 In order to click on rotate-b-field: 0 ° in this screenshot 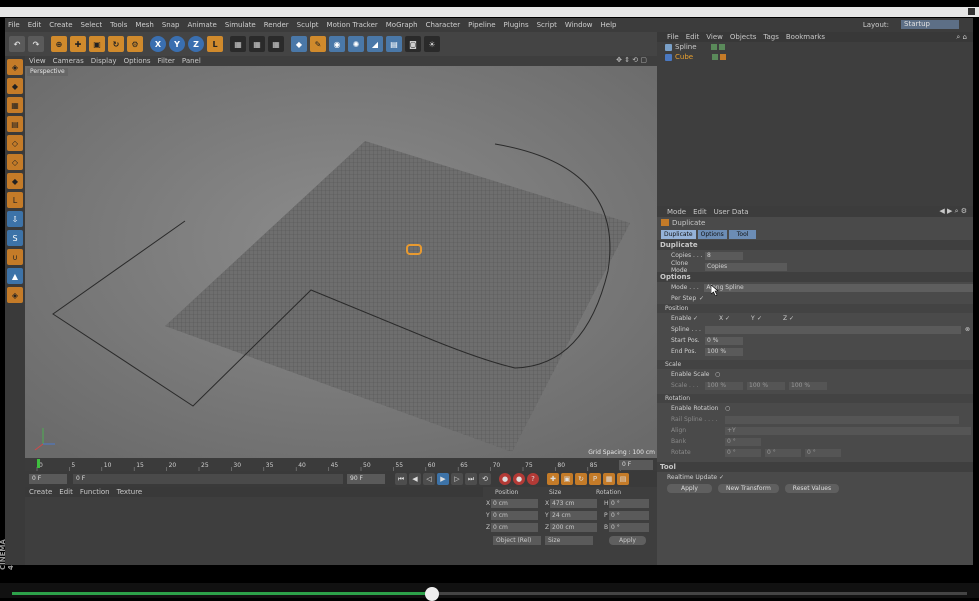, I will do `click(823, 452)`.